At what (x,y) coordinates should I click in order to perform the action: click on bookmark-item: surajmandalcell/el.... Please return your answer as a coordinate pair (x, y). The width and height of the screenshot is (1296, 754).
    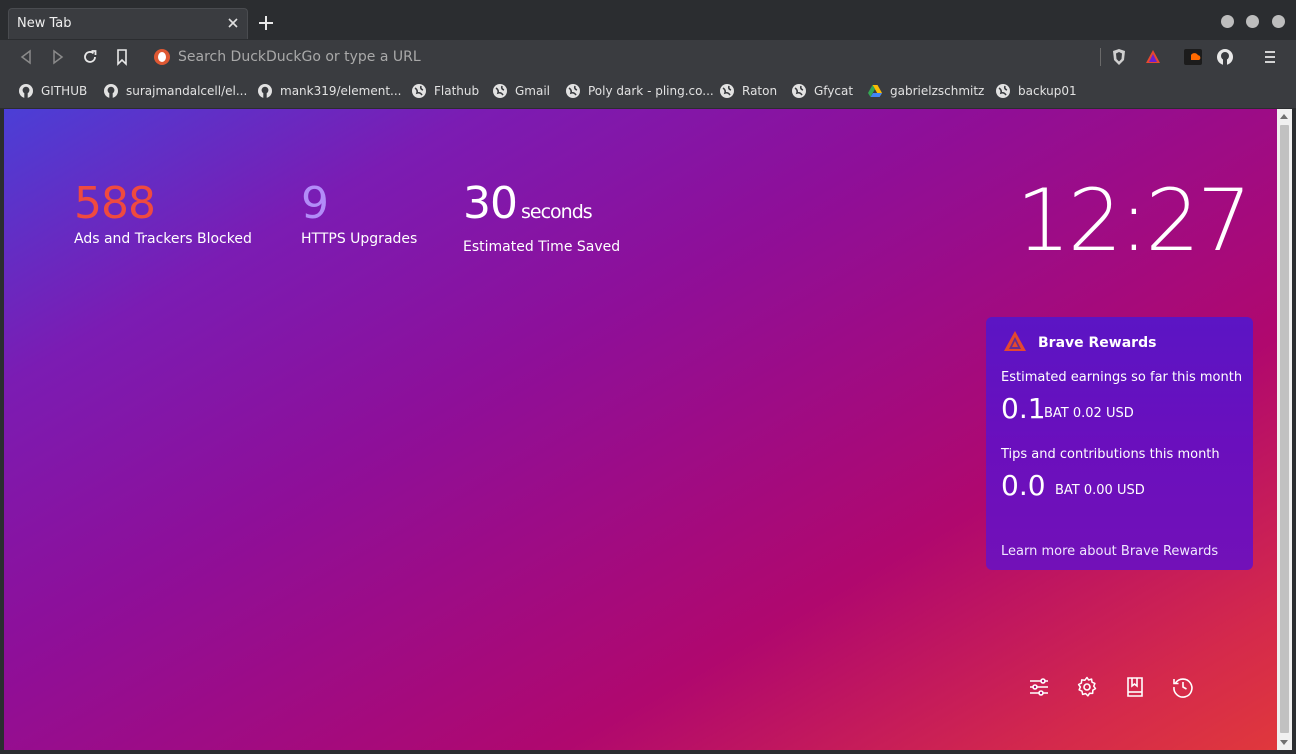
    Looking at the image, I should click on (175, 91).